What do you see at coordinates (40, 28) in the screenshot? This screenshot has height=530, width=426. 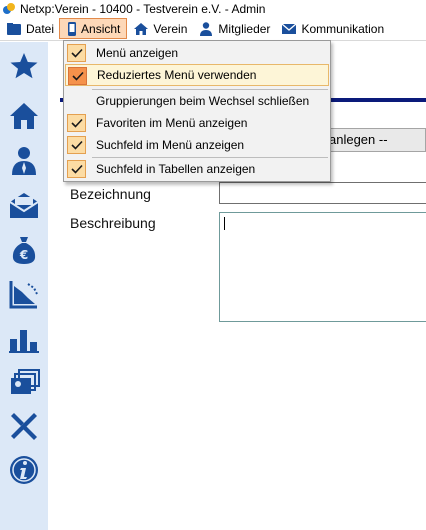 I see `menu-datei-label: Datei` at bounding box center [40, 28].